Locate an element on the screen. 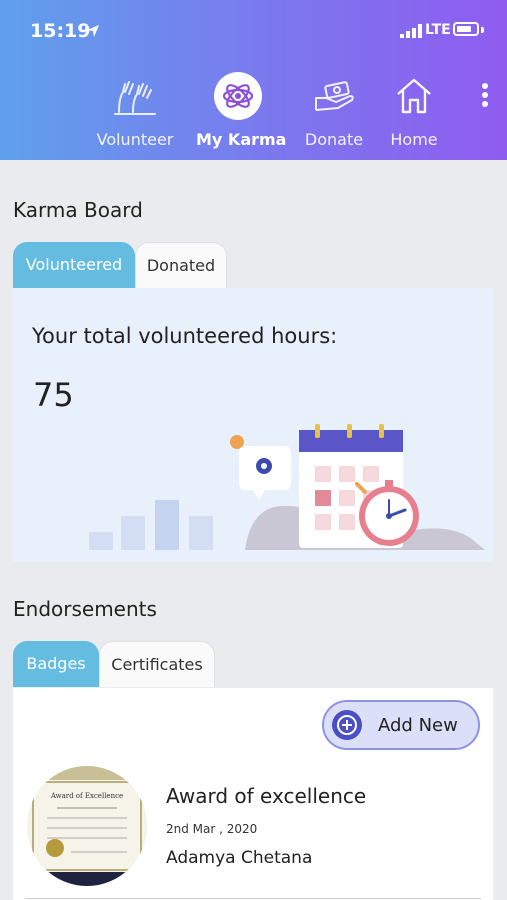  total-hours-value: 75 is located at coordinates (53, 395).